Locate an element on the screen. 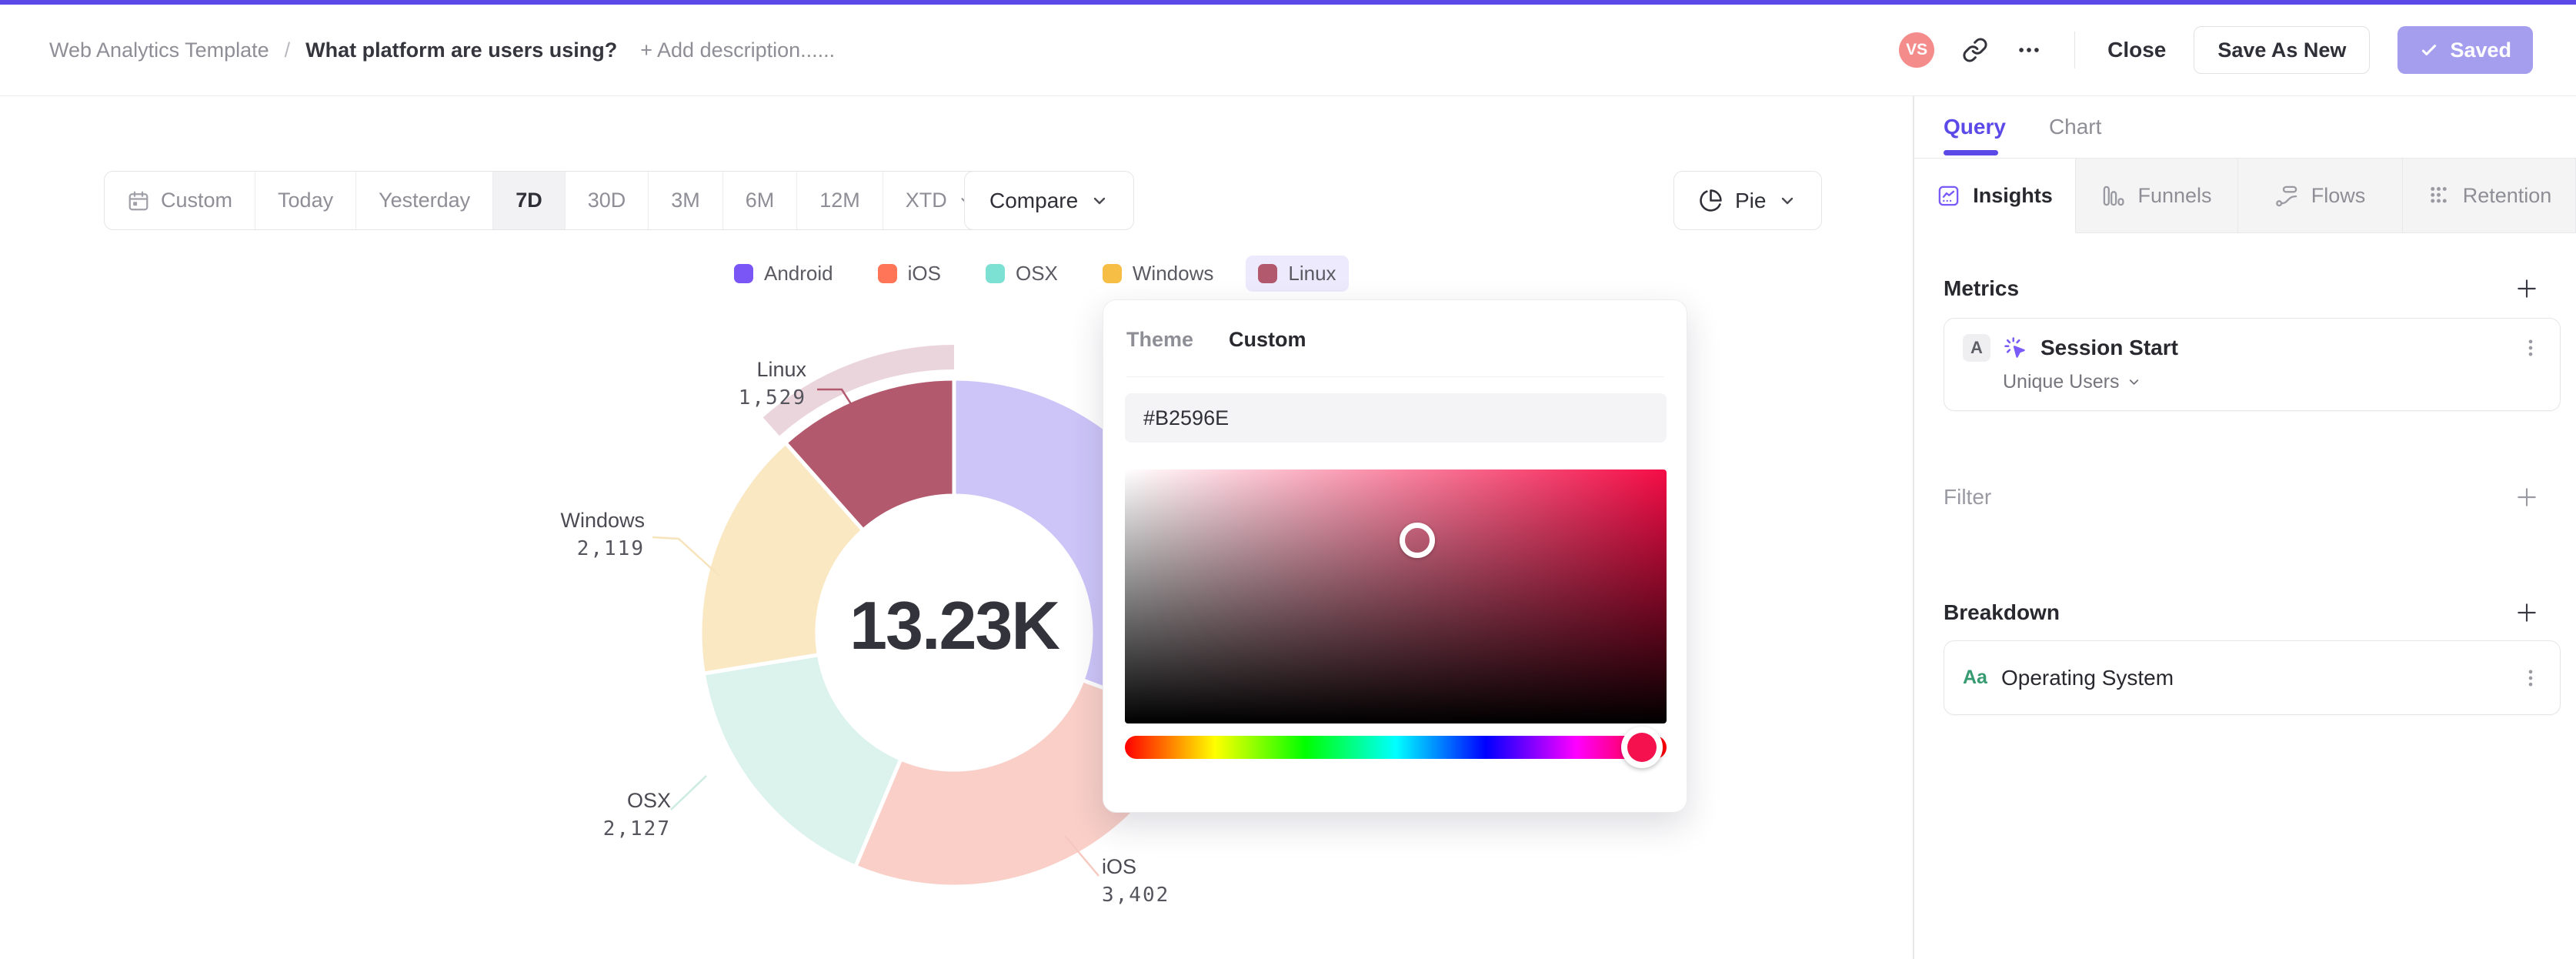 The height and width of the screenshot is (959, 2576). date-range-label: 7D is located at coordinates (529, 200).